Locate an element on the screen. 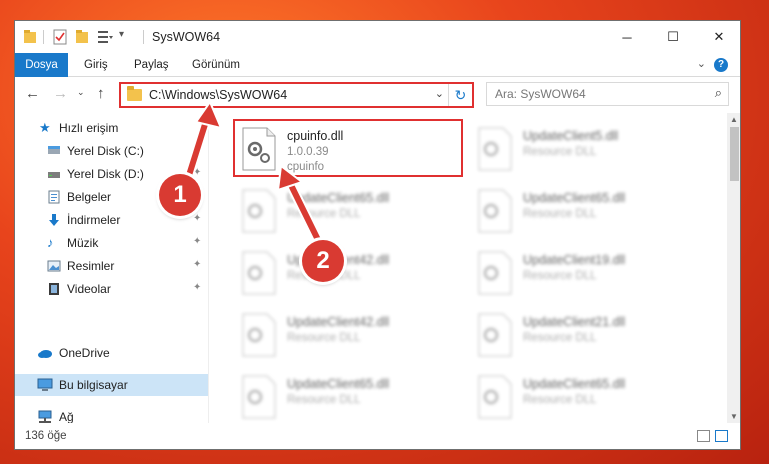 Image resolution: width=769 pixels, height=464 pixels. up-button: ↑ is located at coordinates (101, 93).